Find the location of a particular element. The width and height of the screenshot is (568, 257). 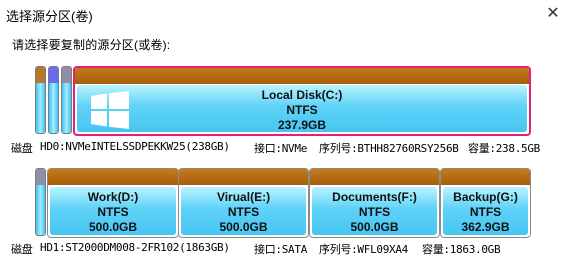

disk-serial: 序列号:WFL09XA4 is located at coordinates (364, 249).